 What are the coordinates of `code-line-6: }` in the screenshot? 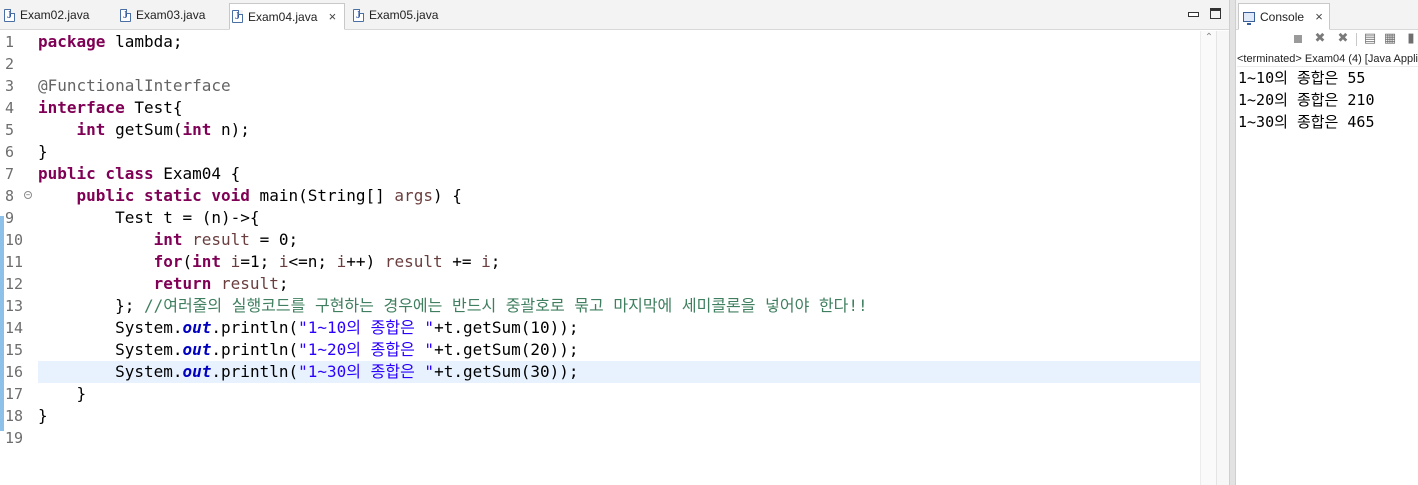 It's located at (619, 152).